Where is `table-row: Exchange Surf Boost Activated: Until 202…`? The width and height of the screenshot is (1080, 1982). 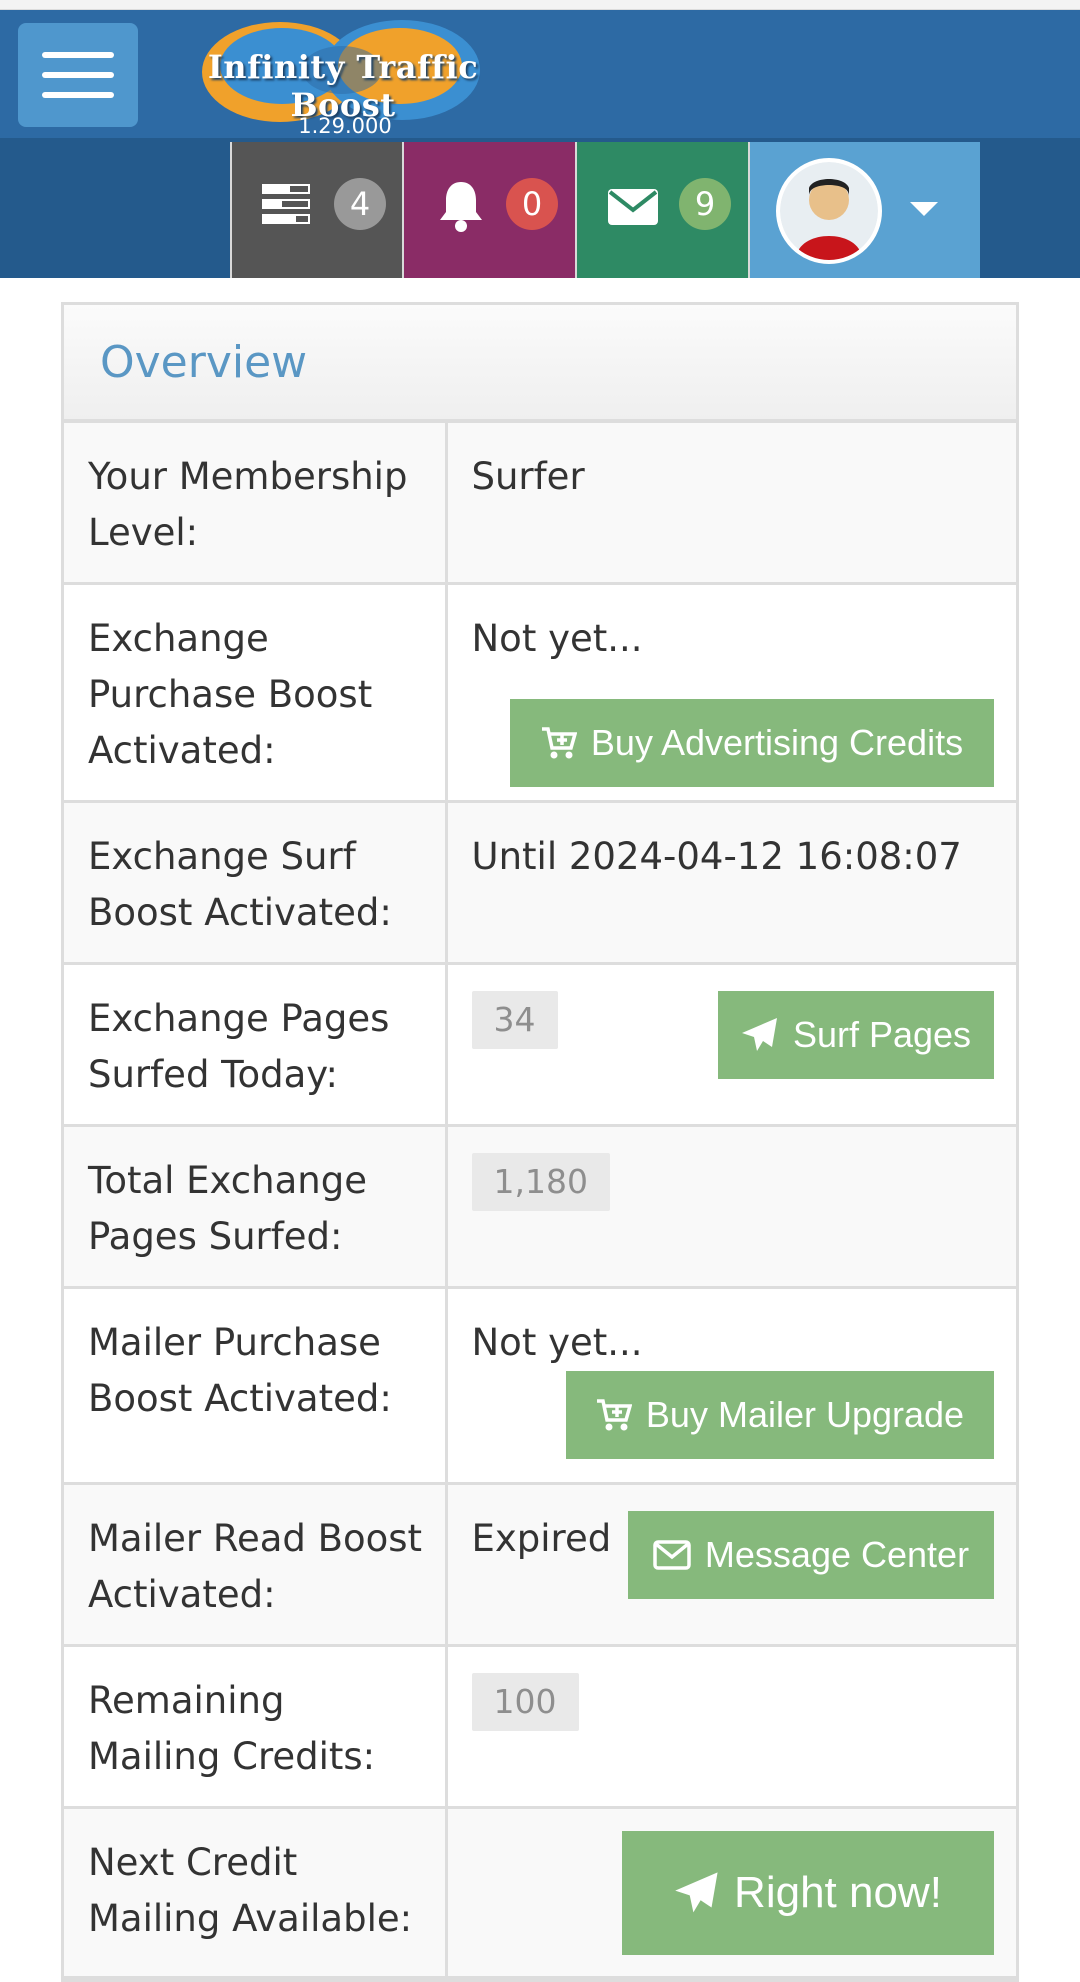
table-row: Exchange Surf Boost Activated: Until 202… is located at coordinates (540, 883).